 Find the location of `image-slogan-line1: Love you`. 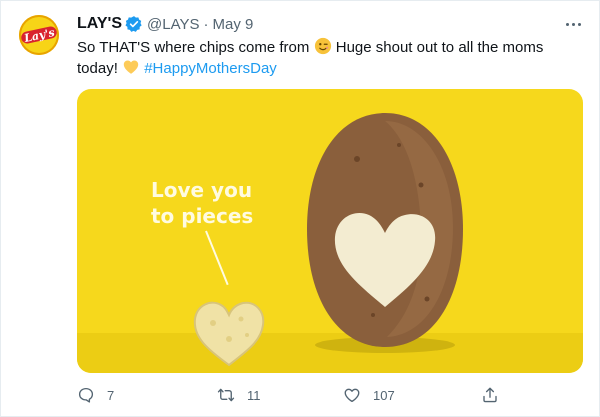

image-slogan-line1: Love you is located at coordinates (202, 190).